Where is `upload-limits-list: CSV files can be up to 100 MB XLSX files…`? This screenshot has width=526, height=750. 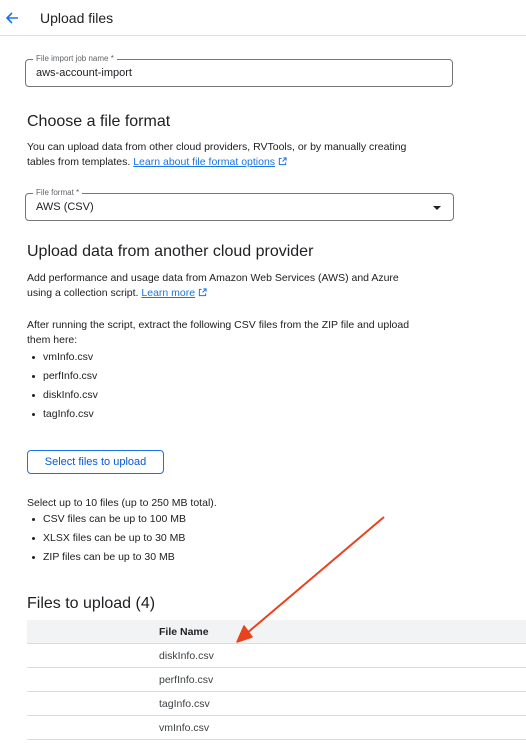
upload-limits-list: CSV files can be up to 100 MB XLSX files… is located at coordinates (106, 538).